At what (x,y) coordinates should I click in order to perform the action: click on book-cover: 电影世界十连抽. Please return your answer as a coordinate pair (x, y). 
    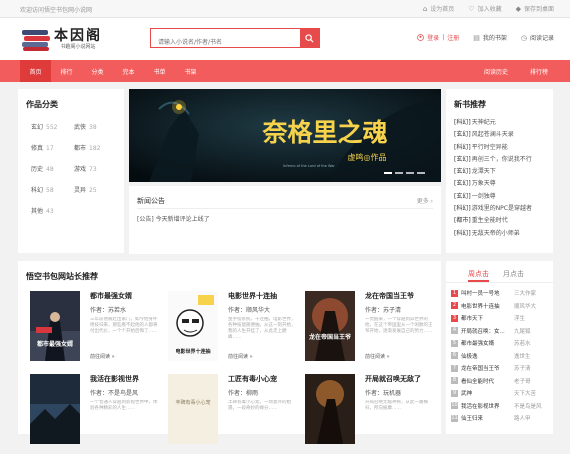
    Looking at the image, I should click on (193, 326).